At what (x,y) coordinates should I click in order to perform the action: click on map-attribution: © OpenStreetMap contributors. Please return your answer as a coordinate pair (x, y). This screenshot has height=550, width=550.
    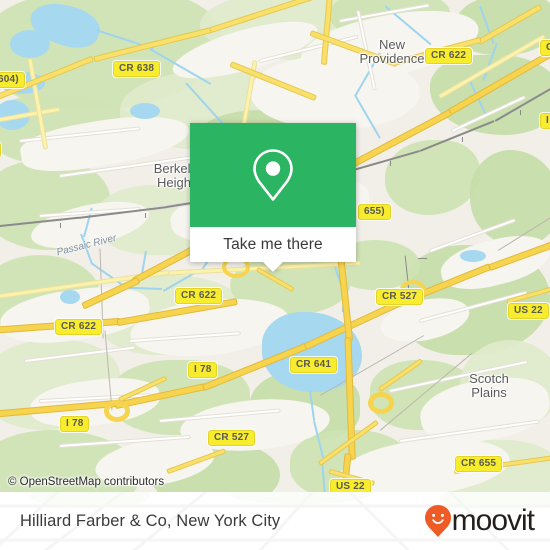
    Looking at the image, I should click on (86, 482).